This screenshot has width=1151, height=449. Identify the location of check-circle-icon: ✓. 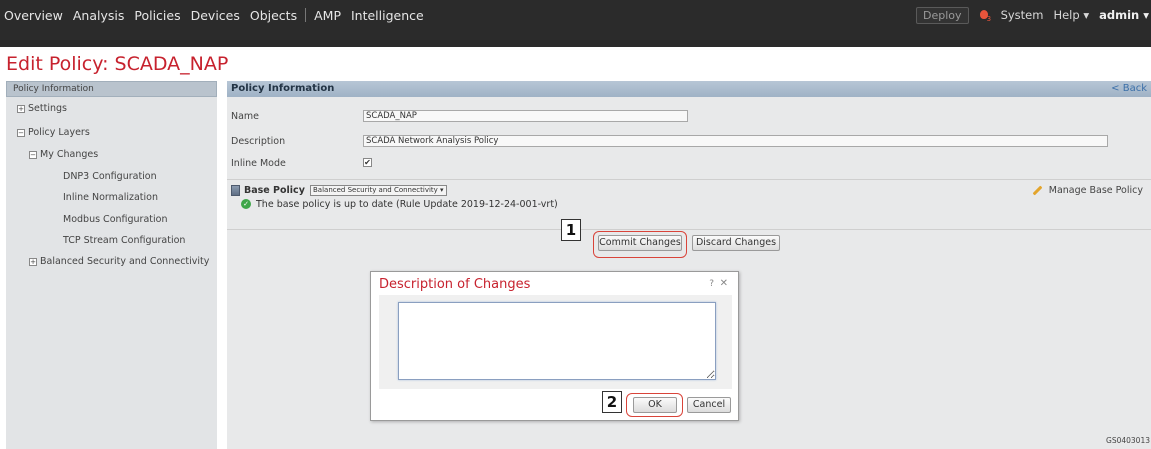
(246, 204).